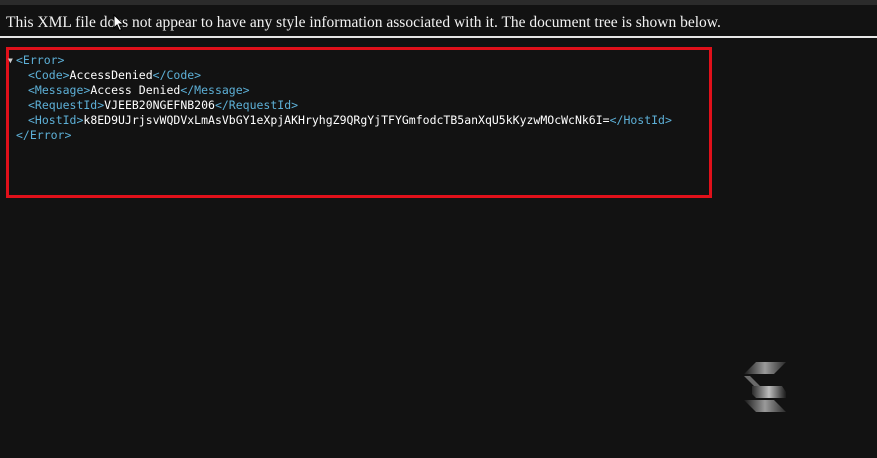 The image size is (877, 458). What do you see at coordinates (340, 75) in the screenshot?
I see `xml-child-code: <Code>AccessDenied</Code>` at bounding box center [340, 75].